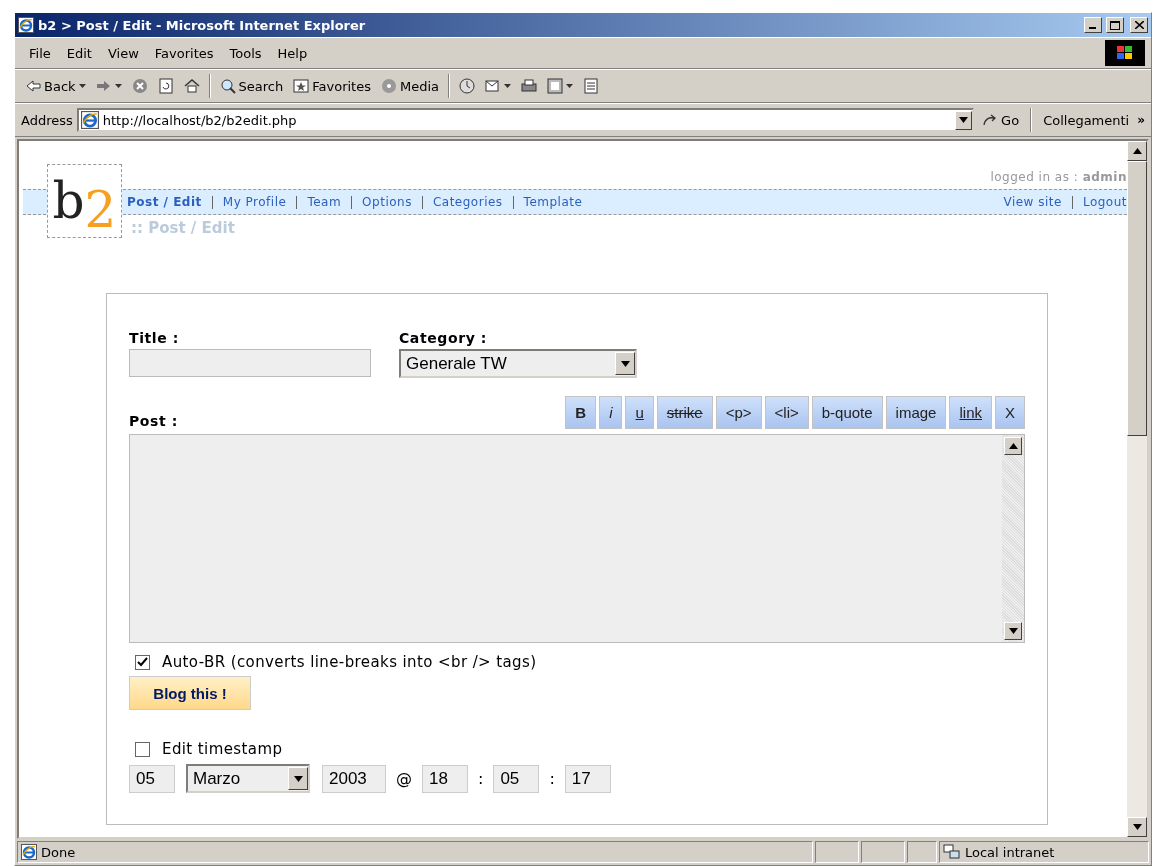 This screenshot has height=866, width=1158. I want to click on nav-link: Logout, so click(1104, 202).